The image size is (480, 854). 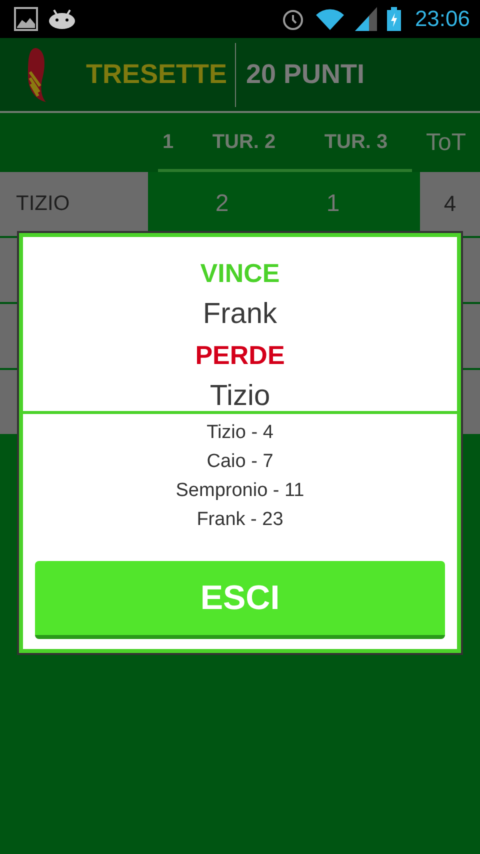 What do you see at coordinates (365, 19) in the screenshot?
I see `signal-icon` at bounding box center [365, 19].